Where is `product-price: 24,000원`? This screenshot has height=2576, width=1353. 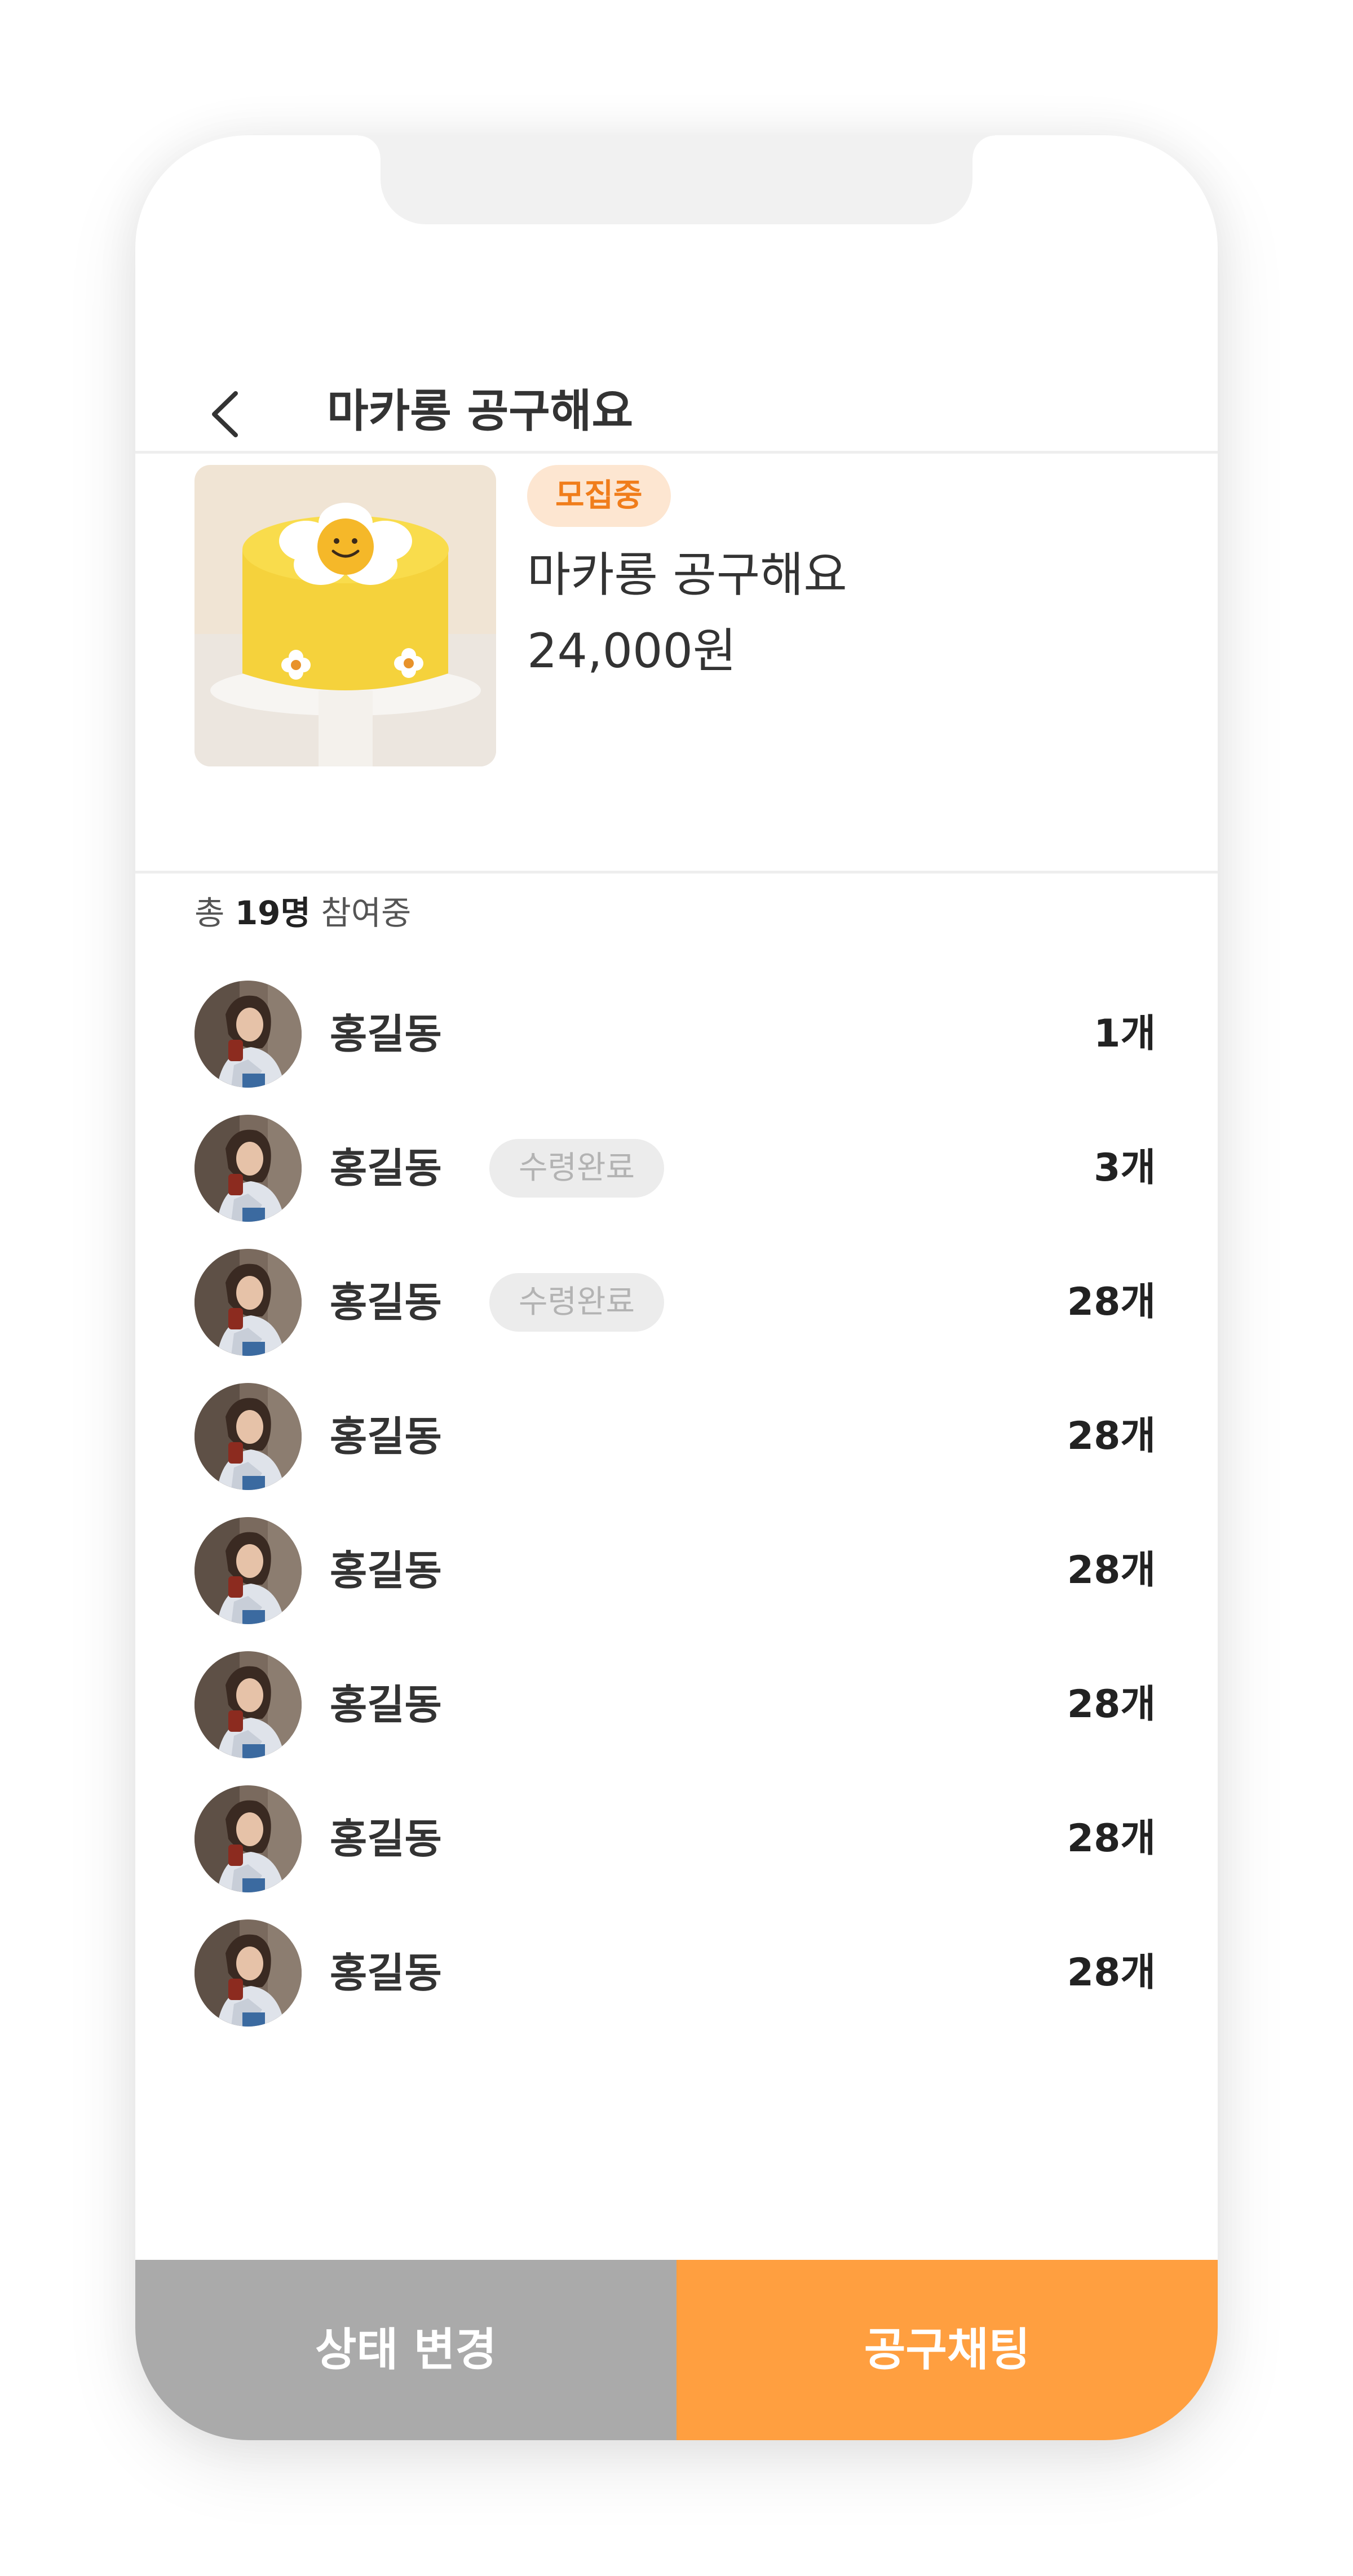 product-price: 24,000원 is located at coordinates (632, 651).